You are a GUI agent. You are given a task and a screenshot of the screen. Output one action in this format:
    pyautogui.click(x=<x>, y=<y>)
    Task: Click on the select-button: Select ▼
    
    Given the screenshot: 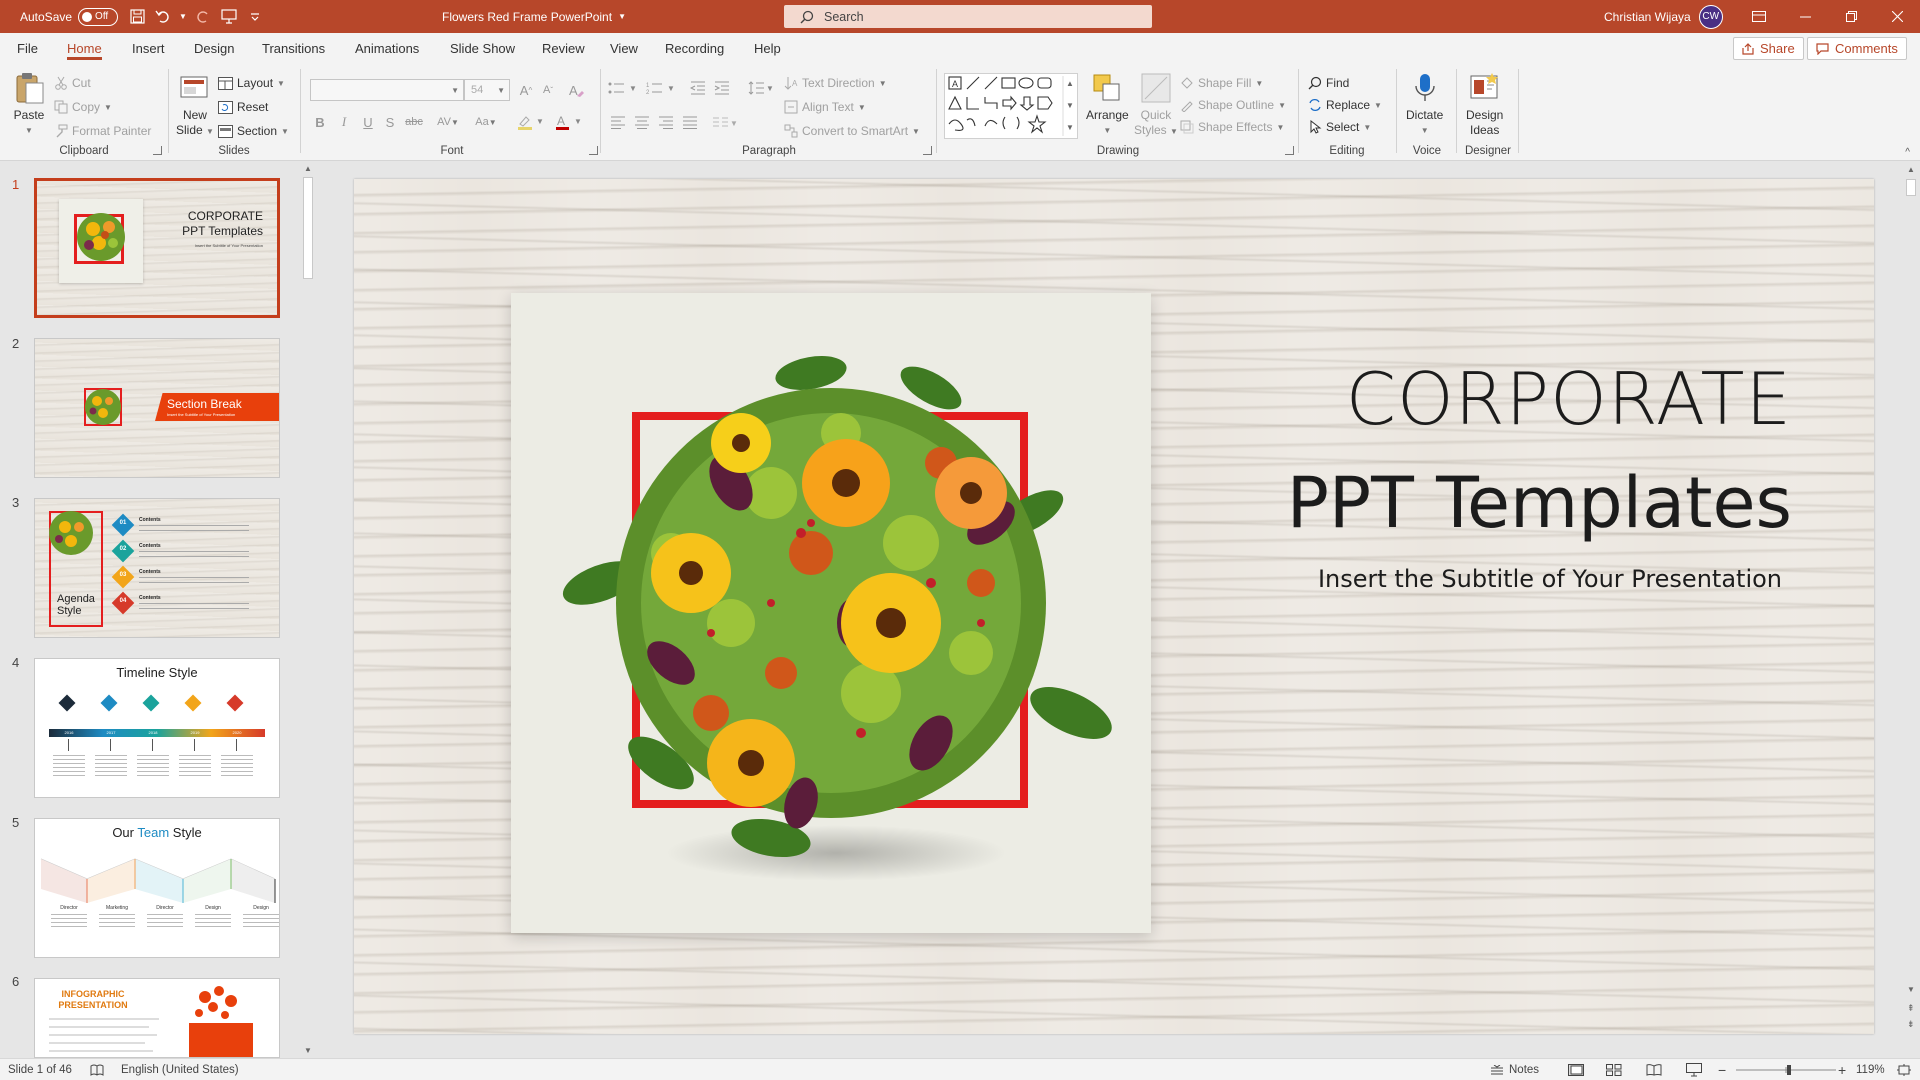 What is the action you would take?
    pyautogui.click(x=1339, y=127)
    